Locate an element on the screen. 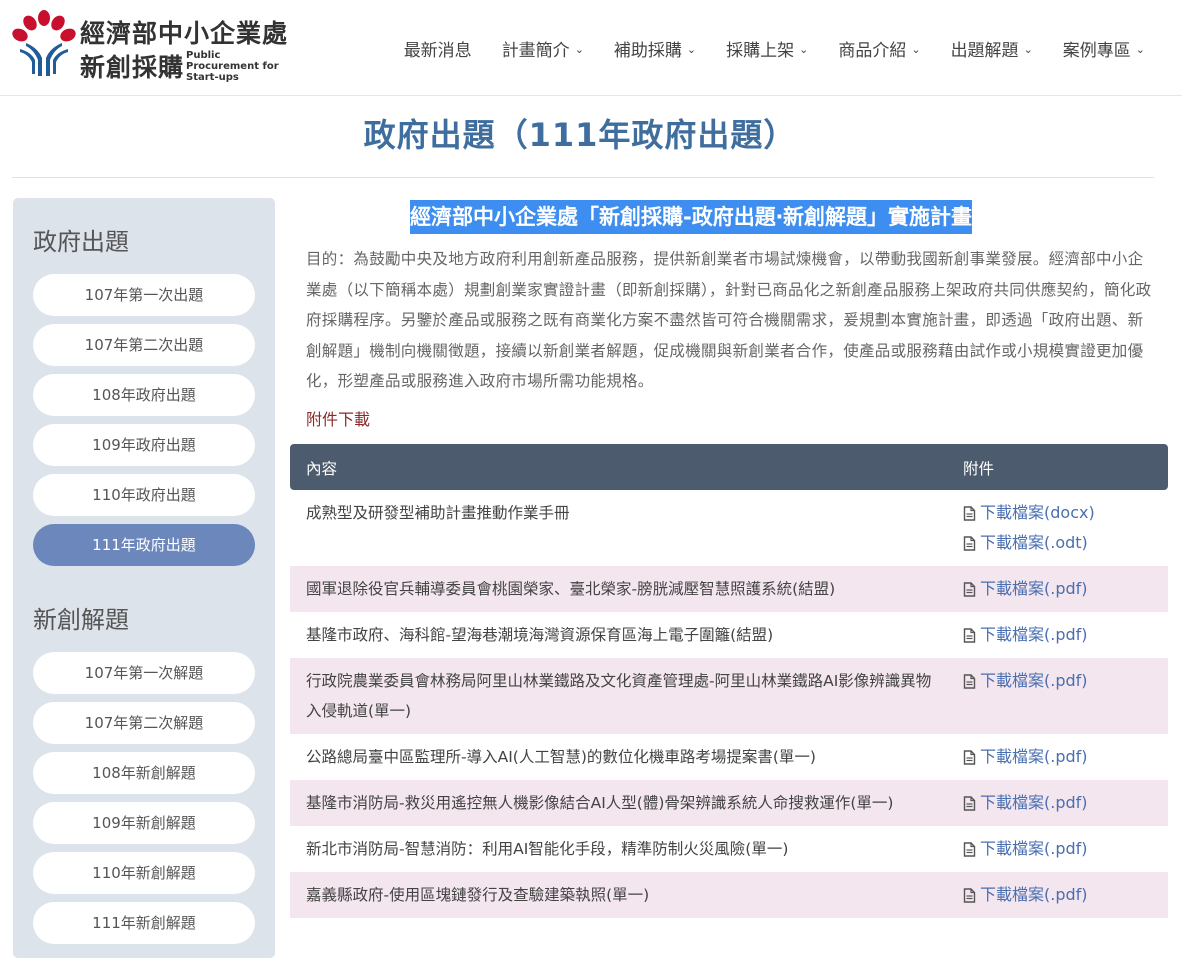 The image size is (1182, 958). logo-icon is located at coordinates (44, 43).